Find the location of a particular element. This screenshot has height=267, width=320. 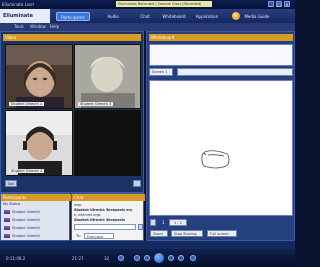

chat-title: Chat is located at coordinates (108, 197).